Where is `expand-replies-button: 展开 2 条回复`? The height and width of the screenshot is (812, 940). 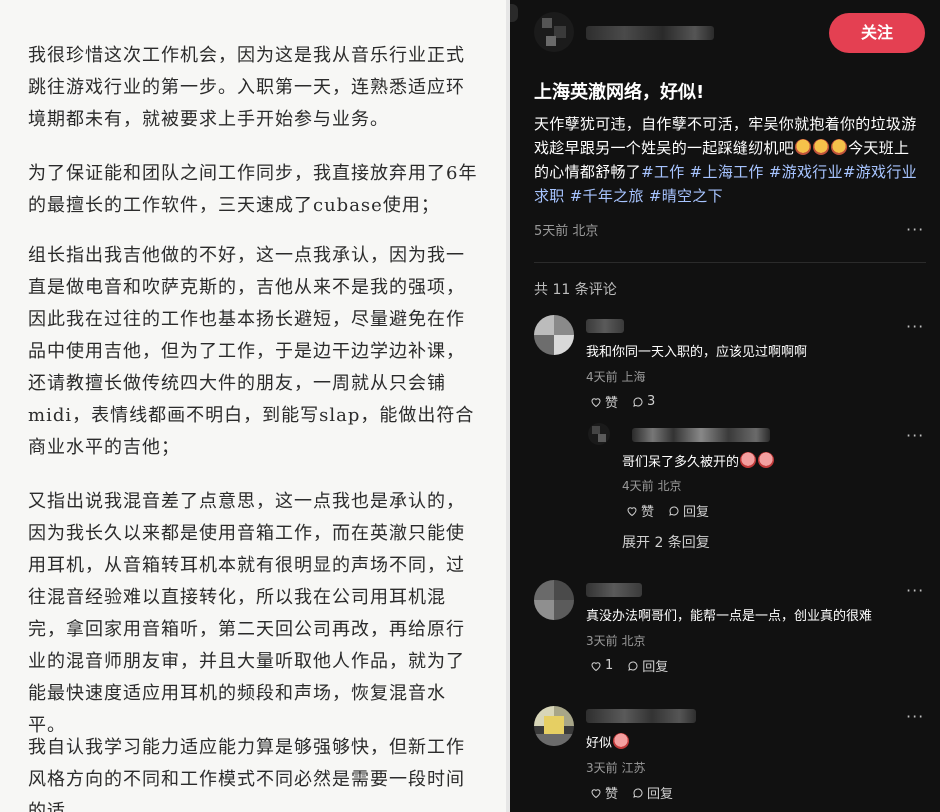 expand-replies-button: 展开 2 条回复 is located at coordinates (666, 542).